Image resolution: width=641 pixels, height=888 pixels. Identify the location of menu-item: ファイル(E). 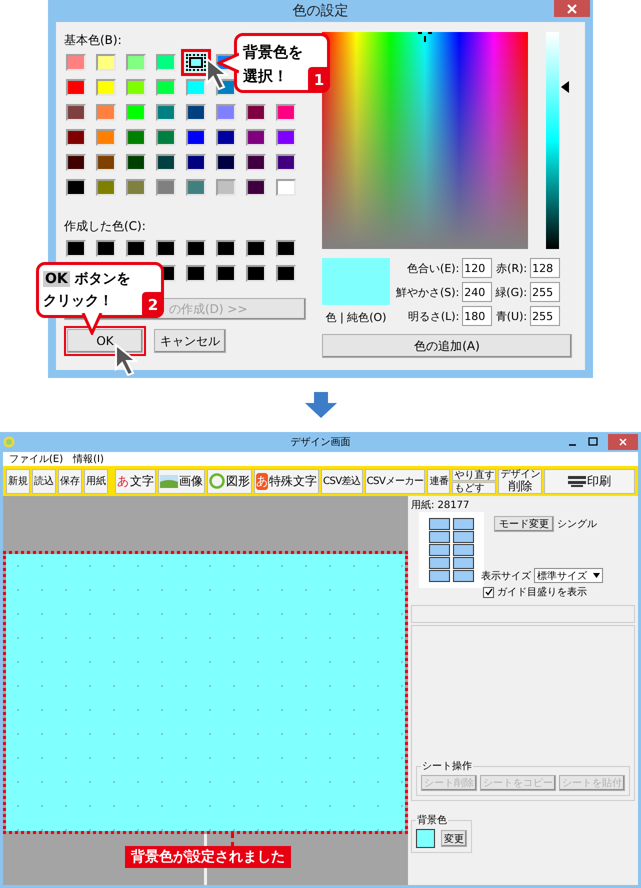
(36, 459).